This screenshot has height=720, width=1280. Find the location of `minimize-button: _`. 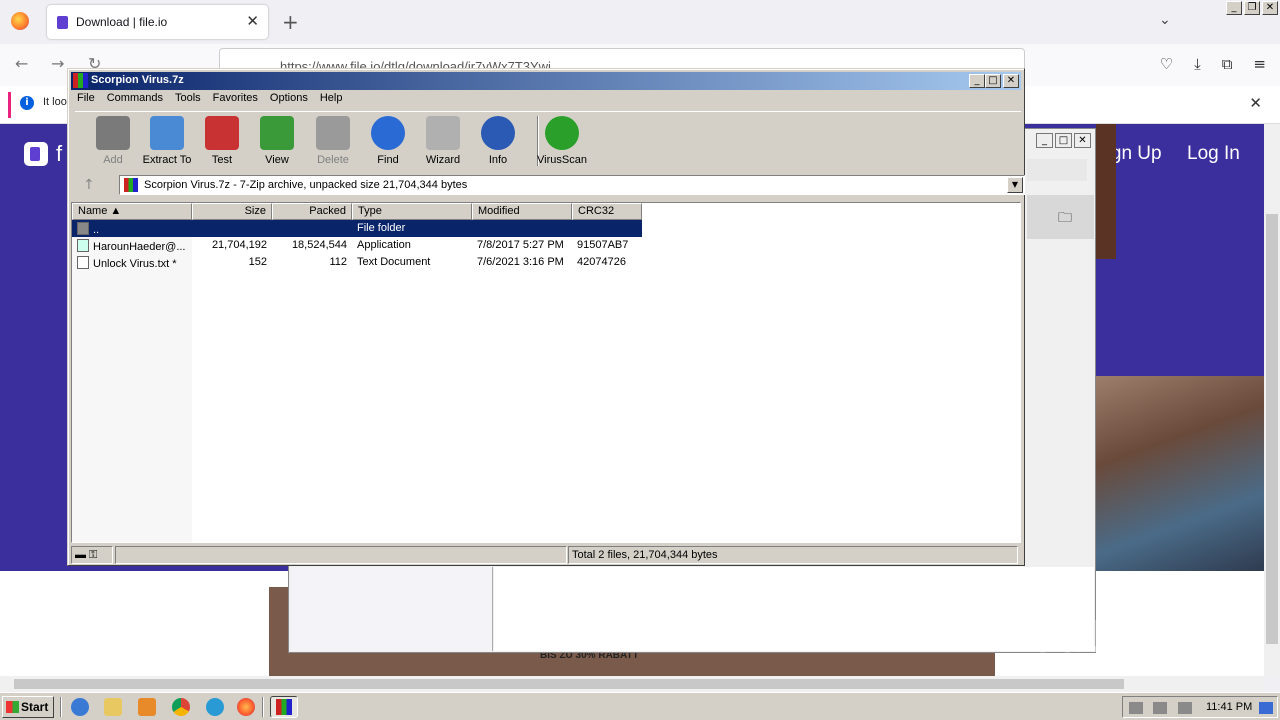

minimize-button: _ is located at coordinates (1234, 8).